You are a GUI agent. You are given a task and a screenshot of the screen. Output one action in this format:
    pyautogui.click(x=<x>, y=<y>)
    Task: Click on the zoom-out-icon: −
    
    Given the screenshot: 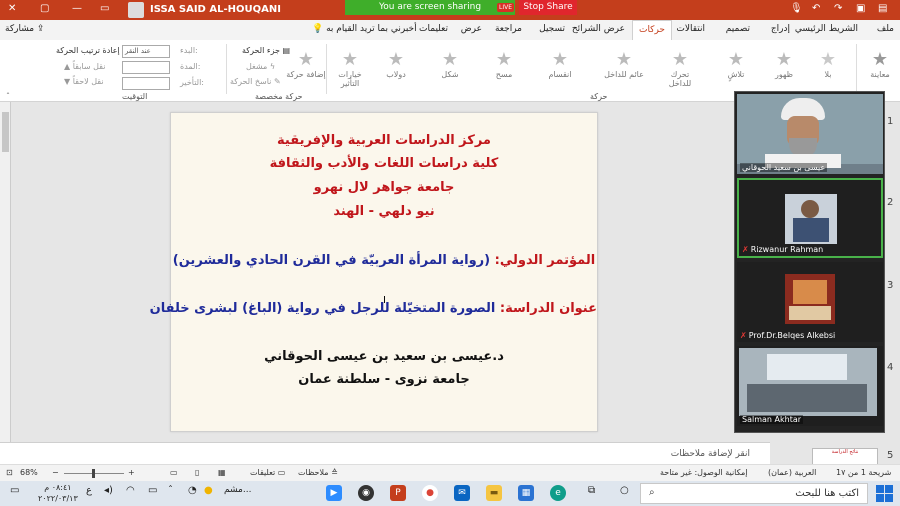 What is the action you would take?
    pyautogui.click(x=55, y=472)
    